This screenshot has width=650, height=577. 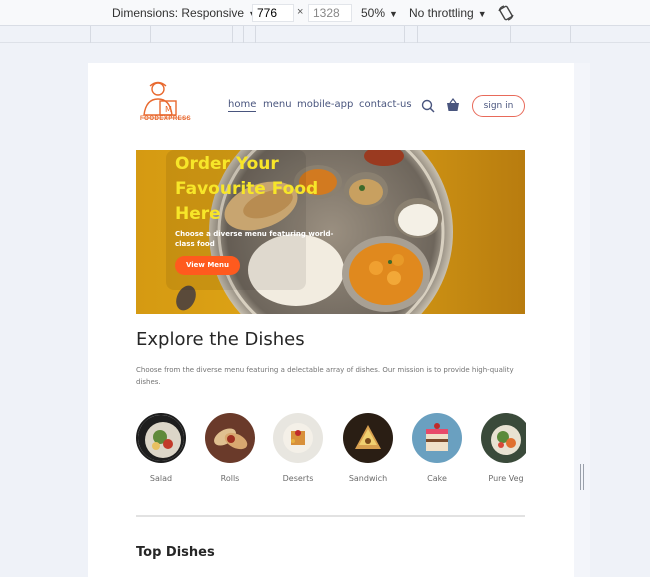 What do you see at coordinates (437, 438) in the screenshot?
I see `cake-image` at bounding box center [437, 438].